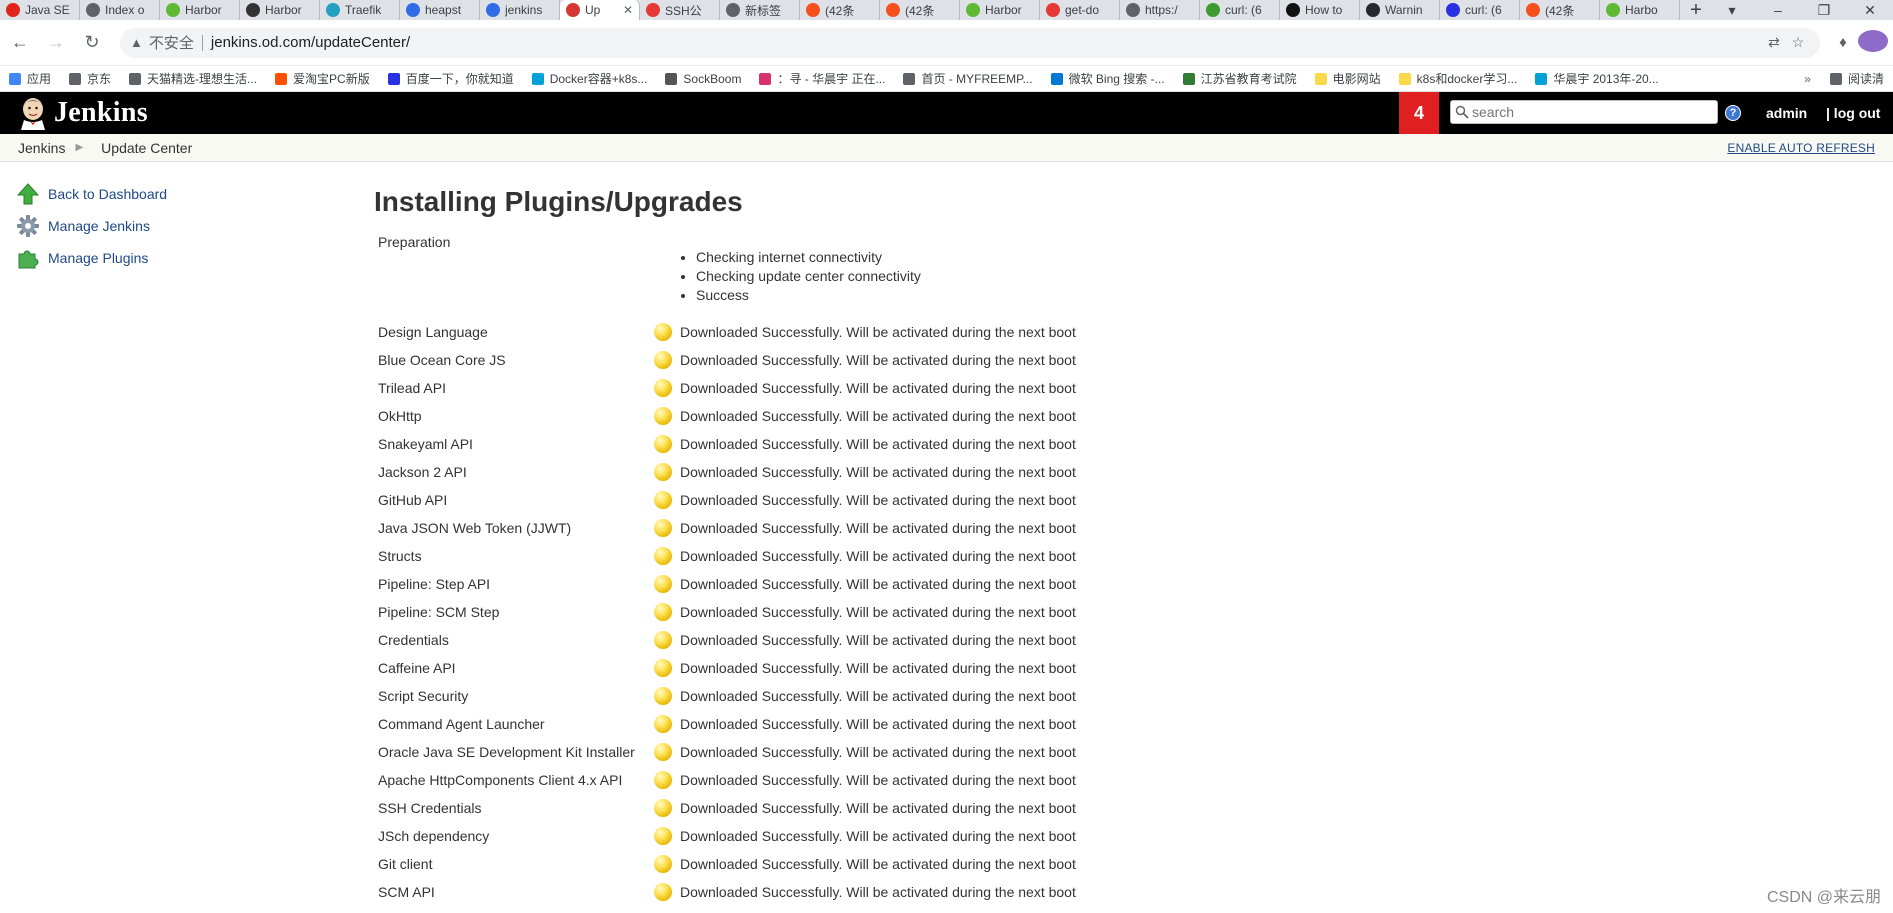 The height and width of the screenshot is (913, 1893). I want to click on address-bar: ▲ 不安全 jenkins.od.com/updateCenter/ ⇄ ☆, so click(970, 42).